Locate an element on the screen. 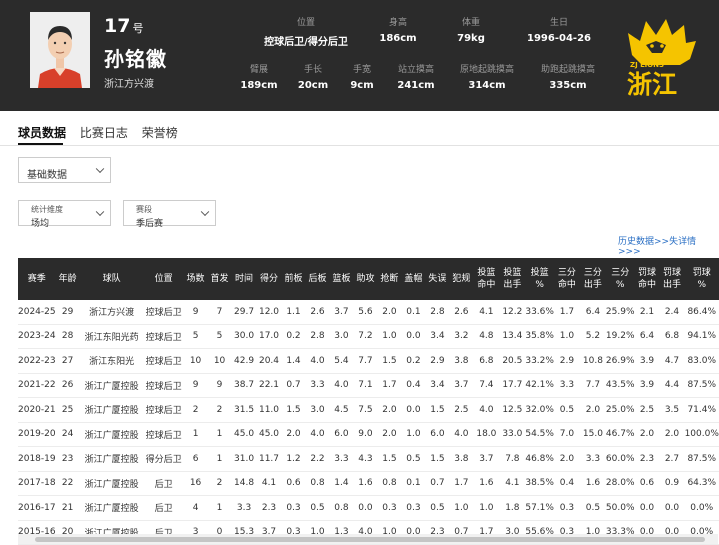  col-header-3p-pct: 三分% is located at coordinates (620, 279).